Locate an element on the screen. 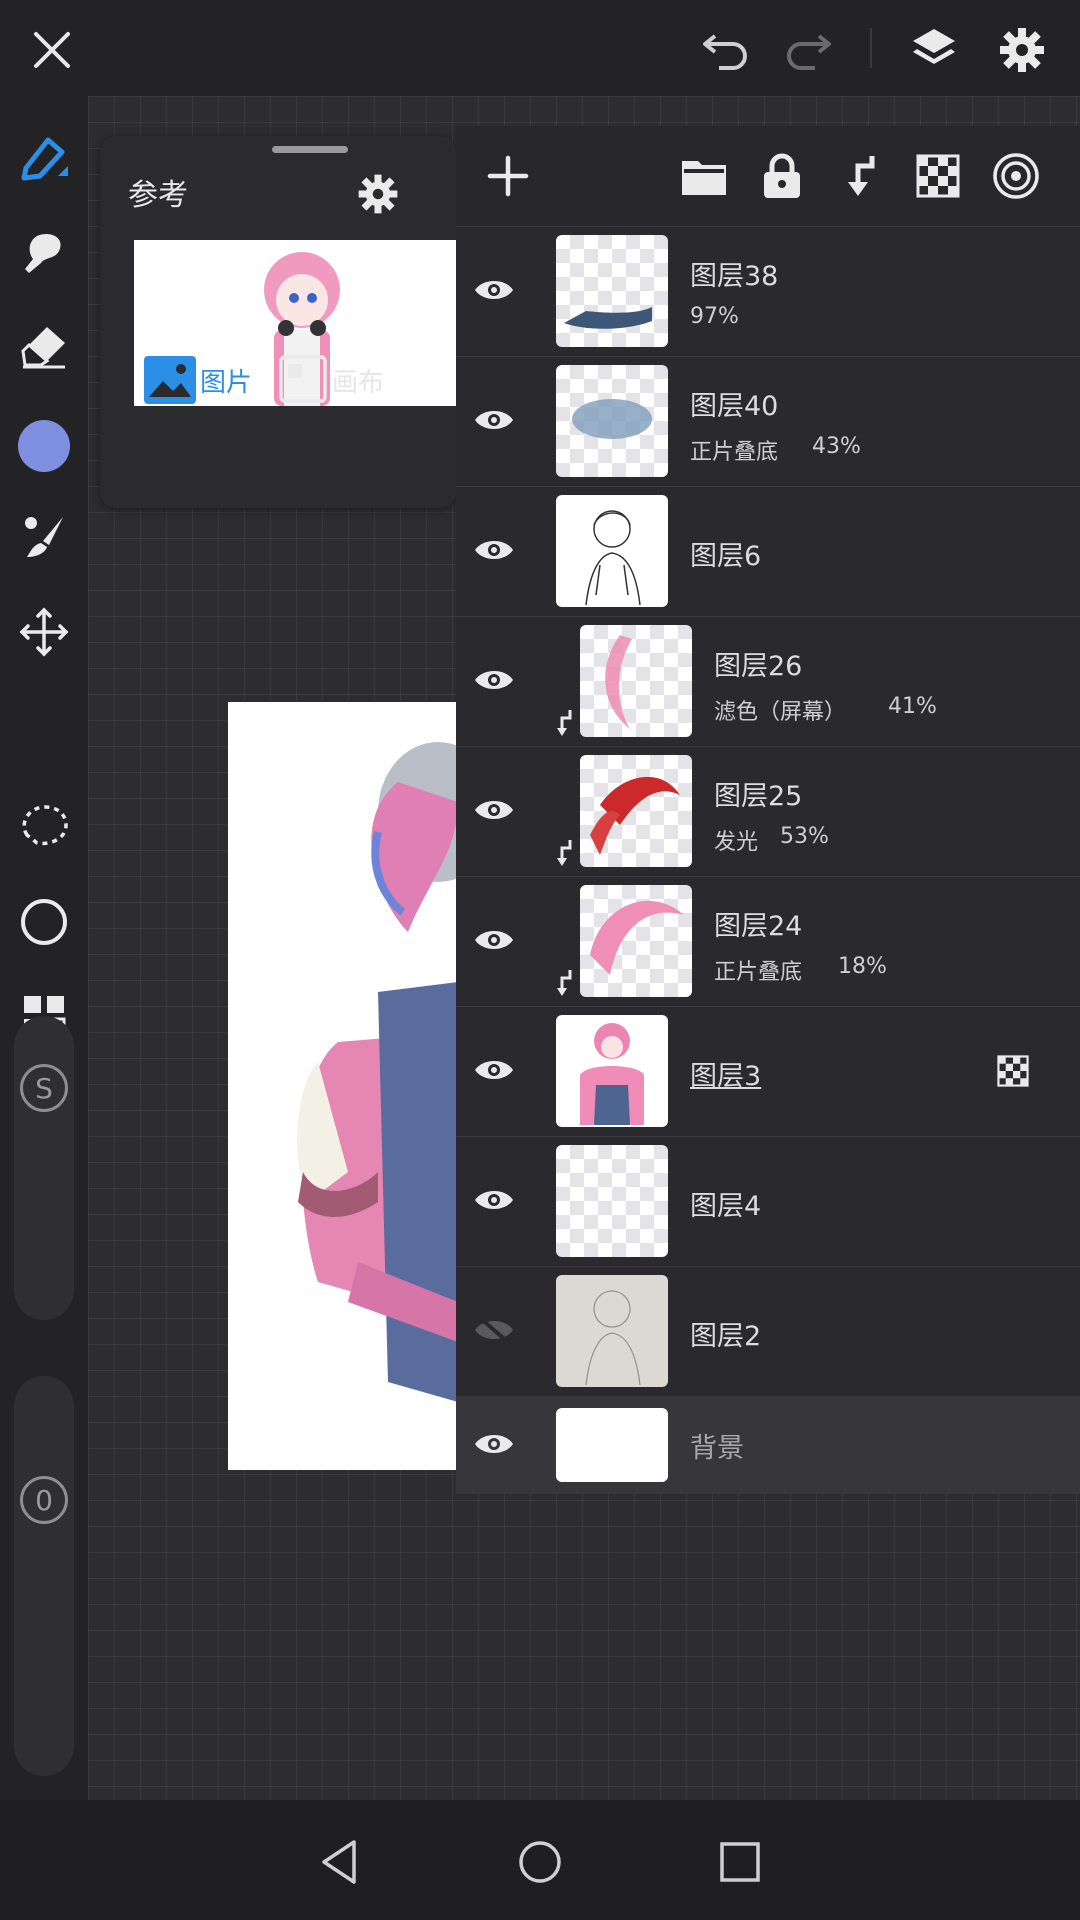 This screenshot has width=1080, height=1920. alpha-lock-indicator-icon is located at coordinates (1013, 1071).